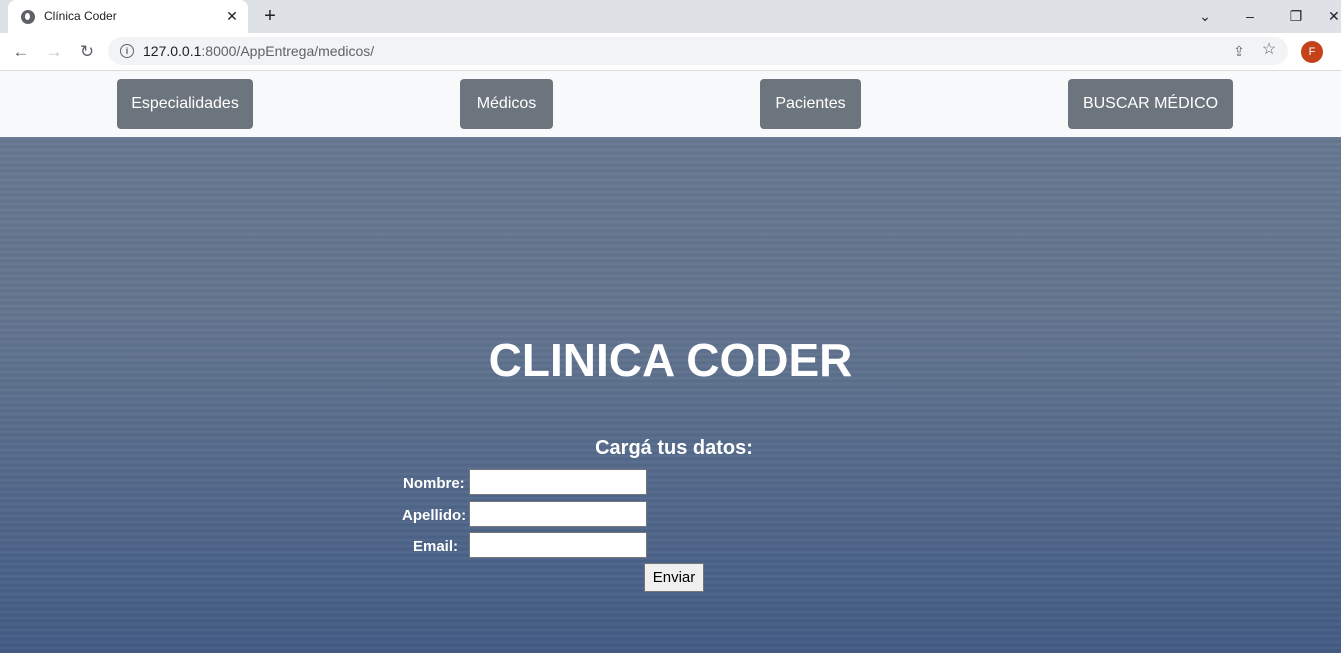 This screenshot has width=1341, height=653. Describe the element at coordinates (698, 51) in the screenshot. I see `address-bar: i 127.0.0.1:8000/AppEntrega/medicos/ ⇪ ☆` at that location.